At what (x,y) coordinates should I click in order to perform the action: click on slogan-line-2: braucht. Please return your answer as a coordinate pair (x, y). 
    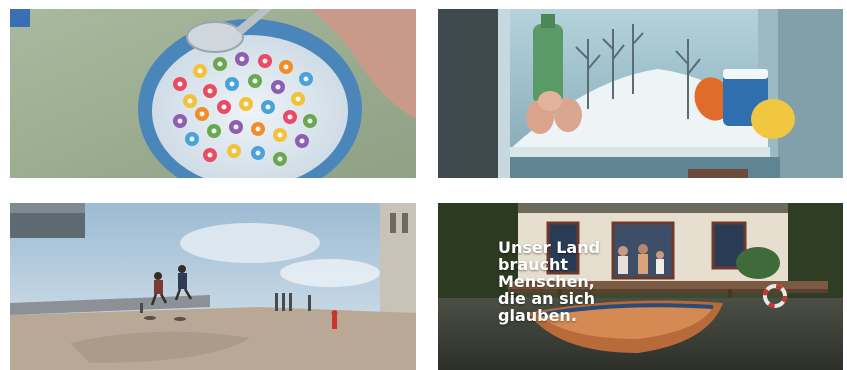
    Looking at the image, I should click on (533, 264).